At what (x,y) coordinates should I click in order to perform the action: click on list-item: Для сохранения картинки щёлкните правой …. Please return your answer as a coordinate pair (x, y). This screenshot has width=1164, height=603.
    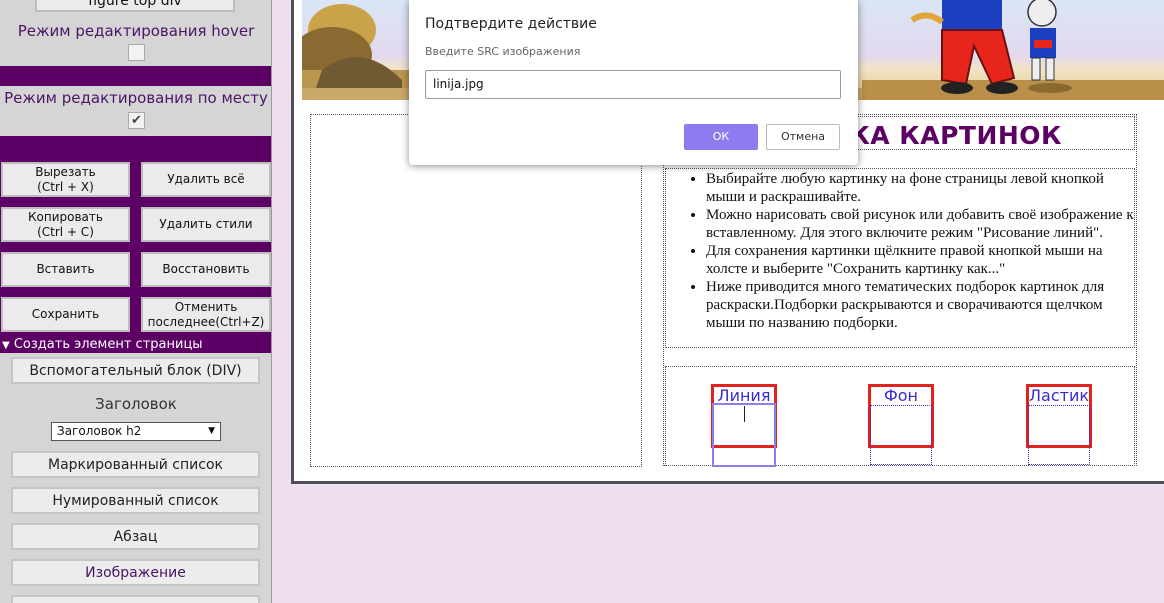
    Looking at the image, I should click on (920, 260).